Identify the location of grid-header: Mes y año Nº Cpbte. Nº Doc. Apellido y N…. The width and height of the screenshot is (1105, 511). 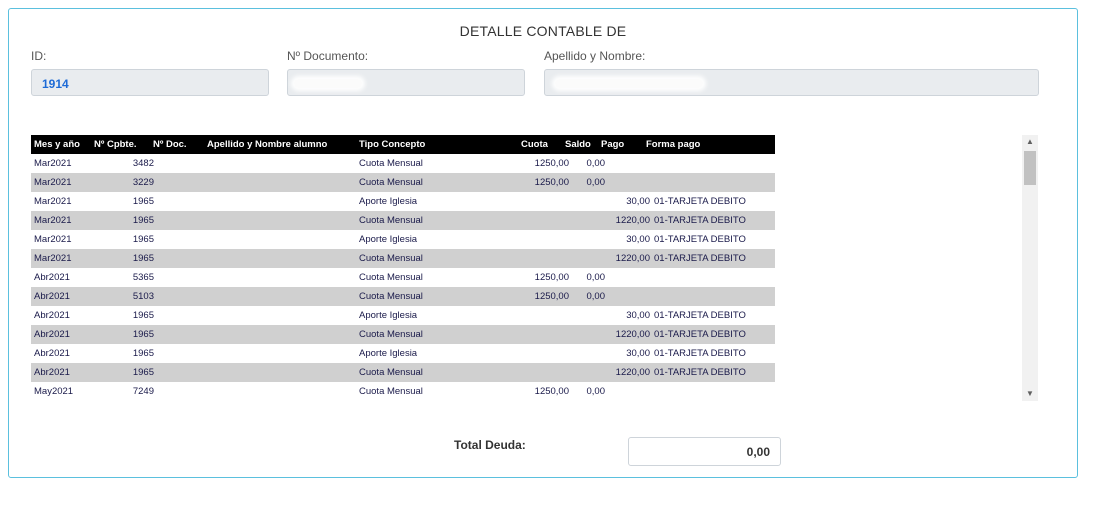
(403, 144).